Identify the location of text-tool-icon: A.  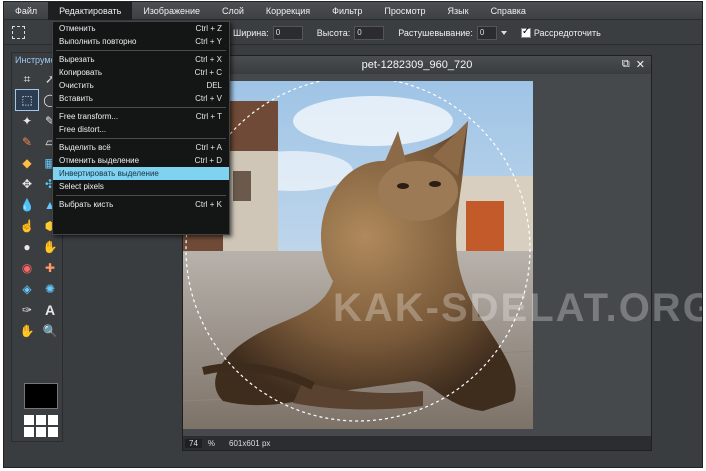
(50, 310).